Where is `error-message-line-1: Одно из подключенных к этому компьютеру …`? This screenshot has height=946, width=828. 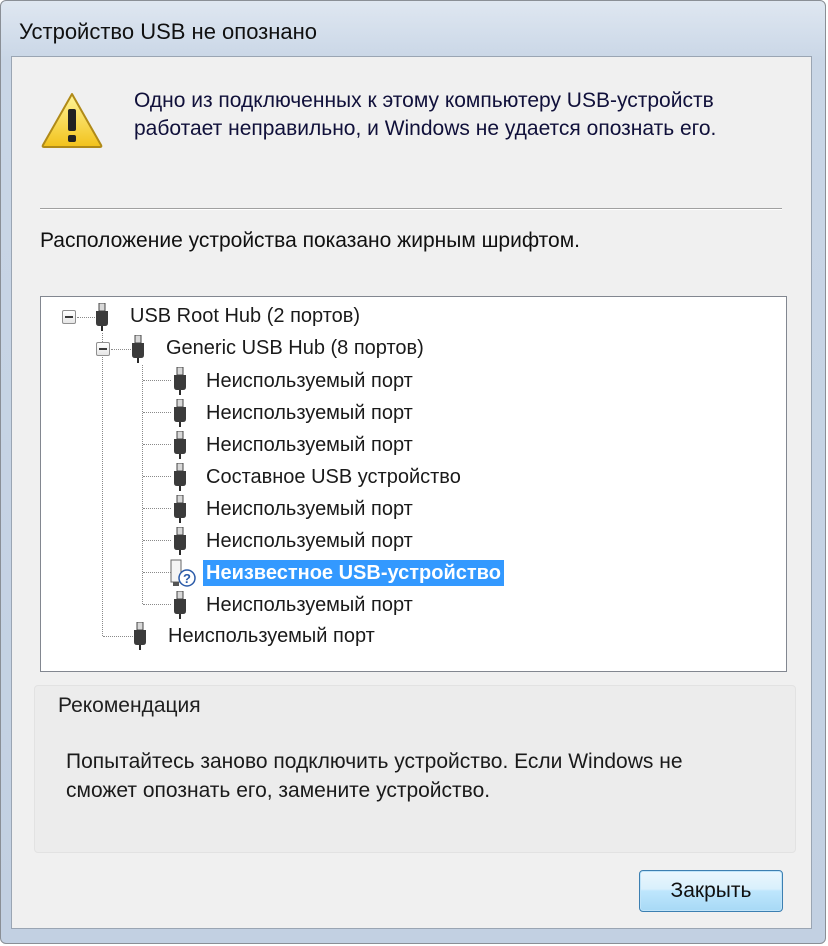
error-message-line-1: Одно из подключенных к этому компьютеру … is located at coordinates (424, 100).